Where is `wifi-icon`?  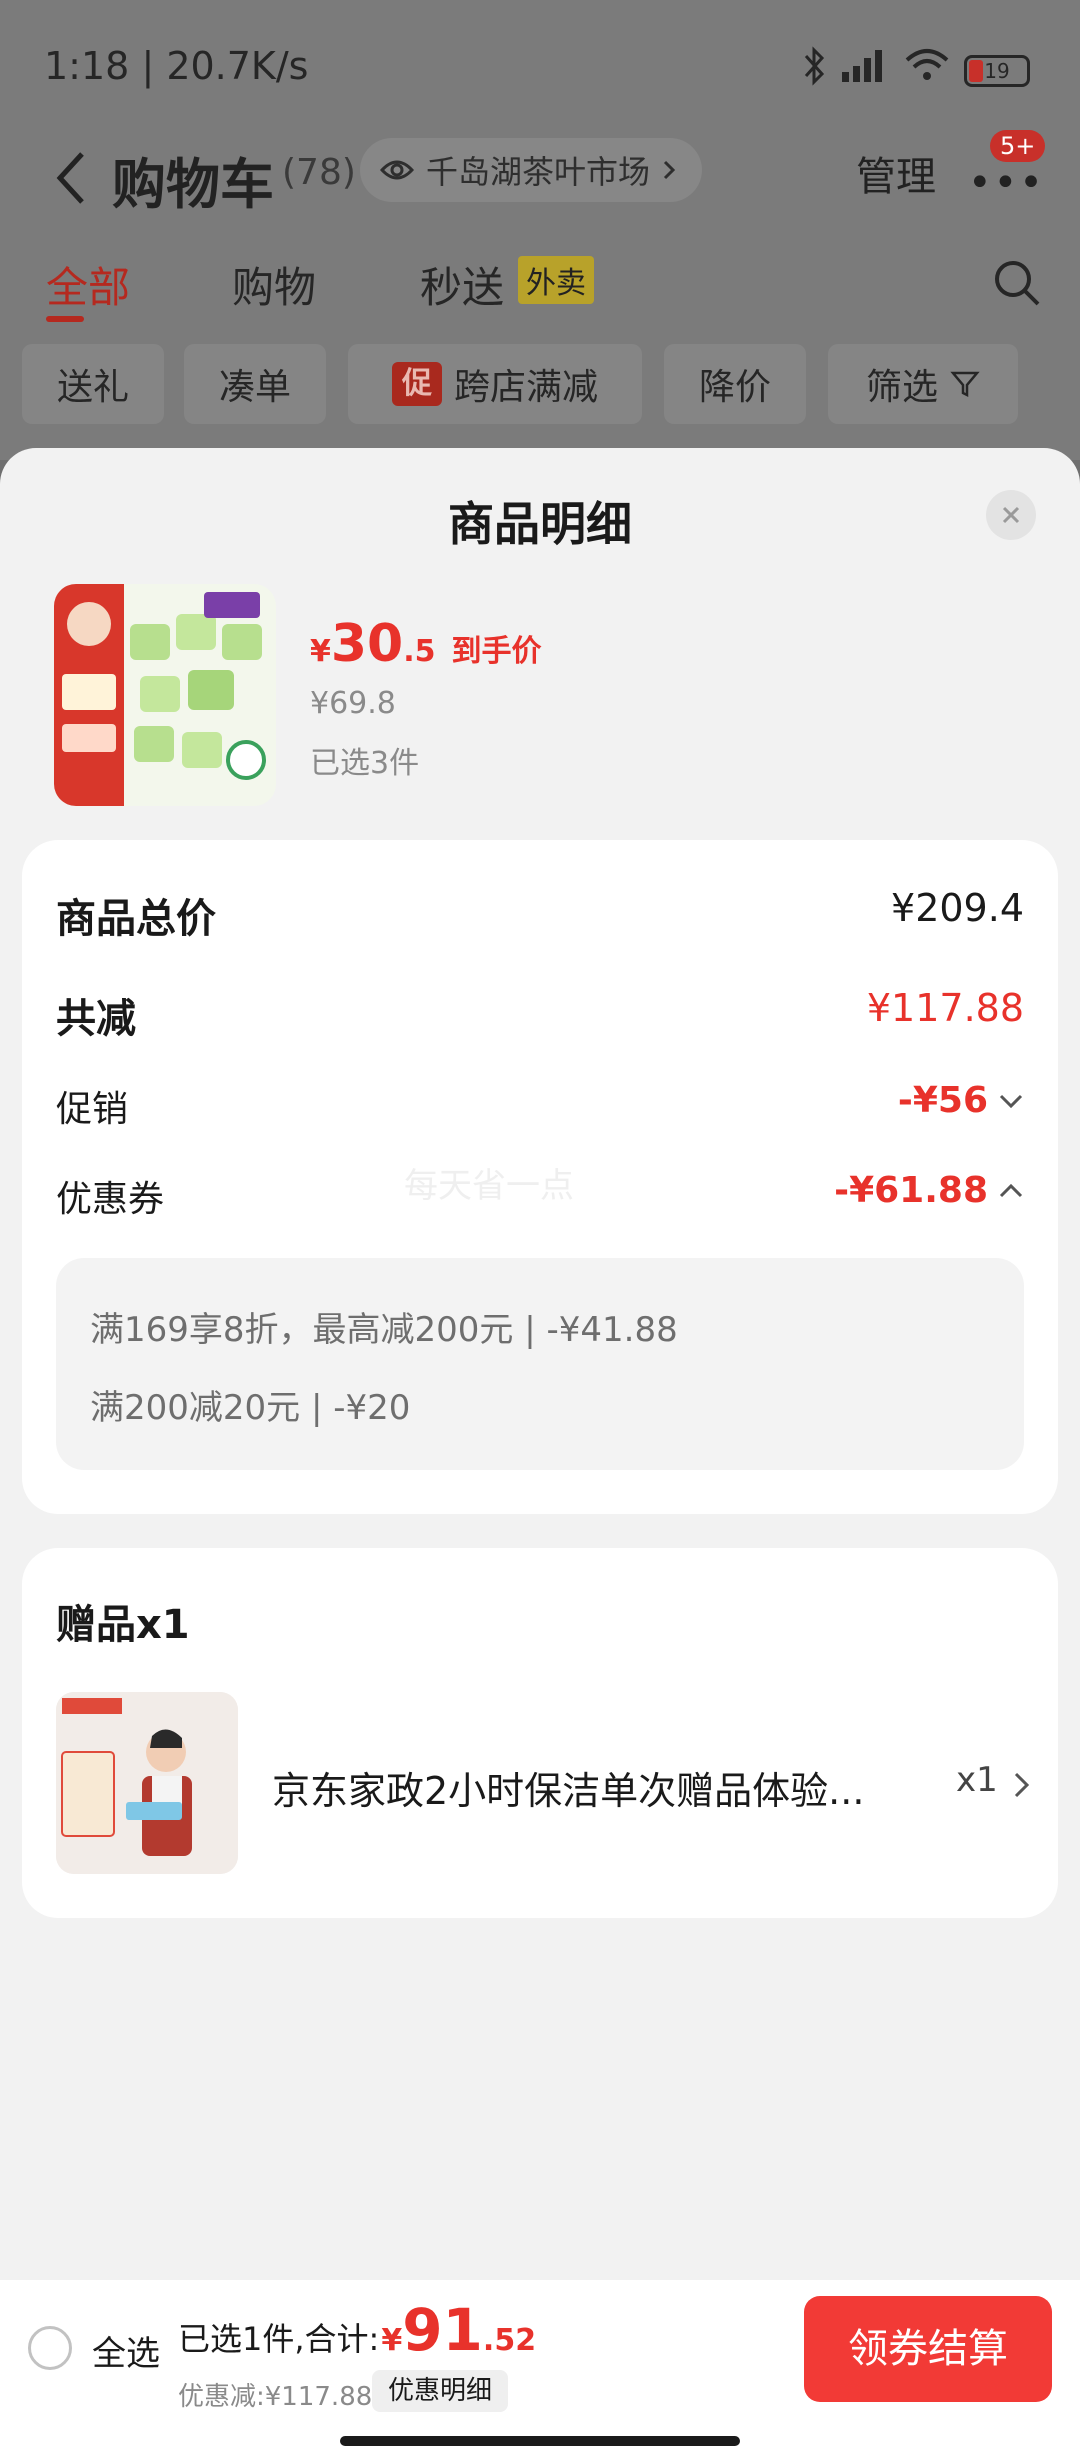
wifi-icon is located at coordinates (927, 70).